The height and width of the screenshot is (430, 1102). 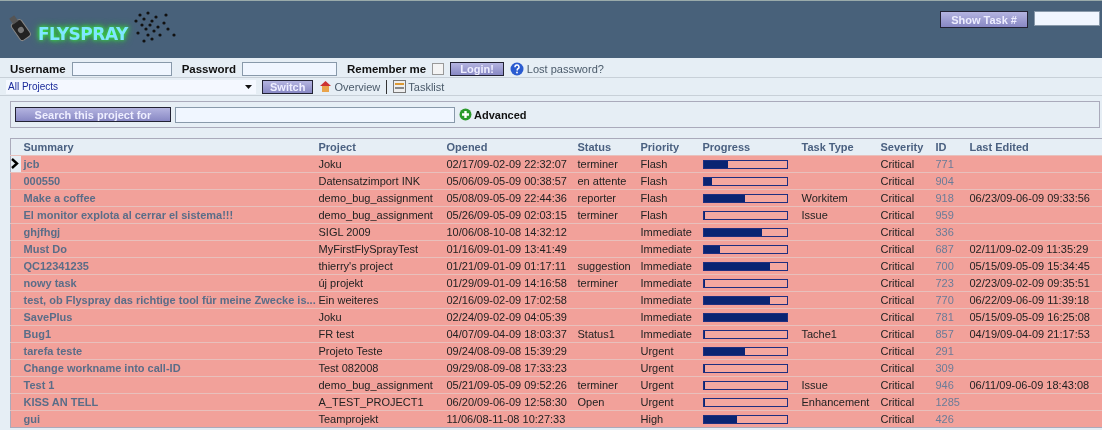 What do you see at coordinates (168, 317) in the screenshot?
I see `summary-cell: SavePlus` at bounding box center [168, 317].